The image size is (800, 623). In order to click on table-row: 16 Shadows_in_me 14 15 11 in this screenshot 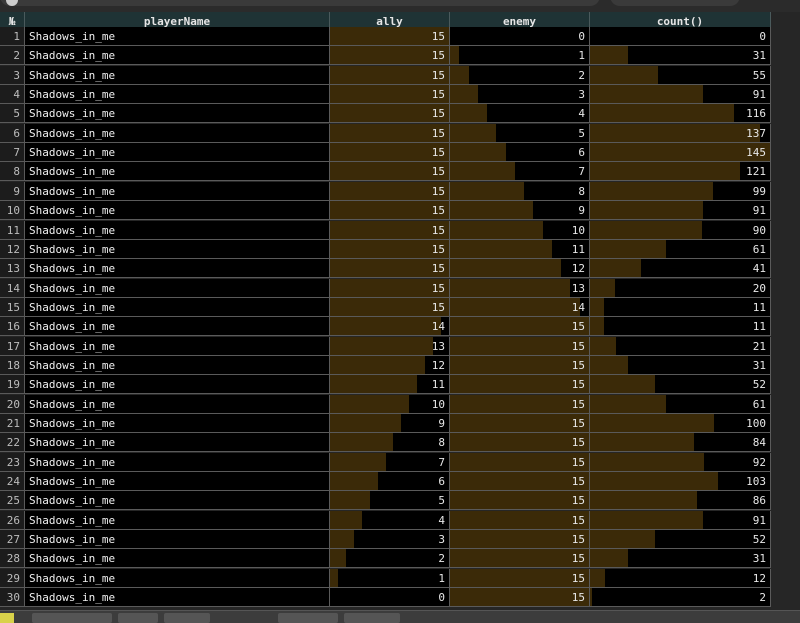, I will do `click(385, 327)`.